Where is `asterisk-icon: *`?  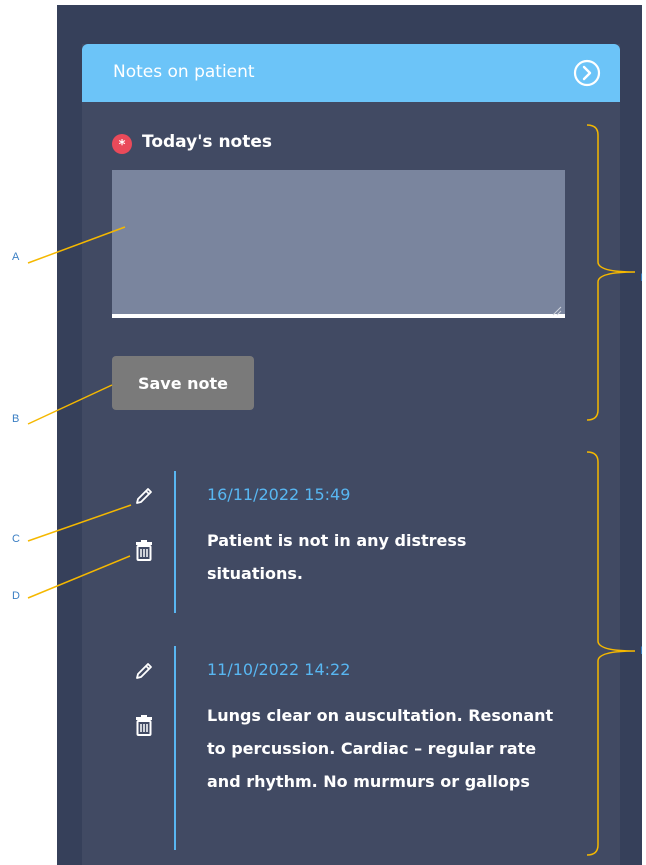
asterisk-icon: * is located at coordinates (122, 144).